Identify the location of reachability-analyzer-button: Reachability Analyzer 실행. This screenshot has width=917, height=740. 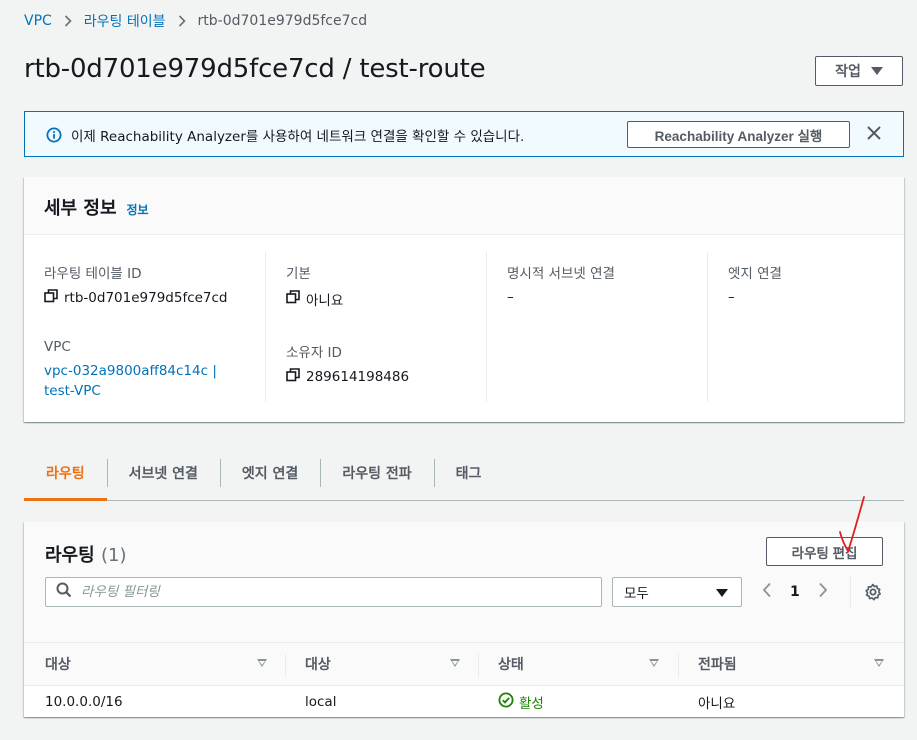
(738, 134).